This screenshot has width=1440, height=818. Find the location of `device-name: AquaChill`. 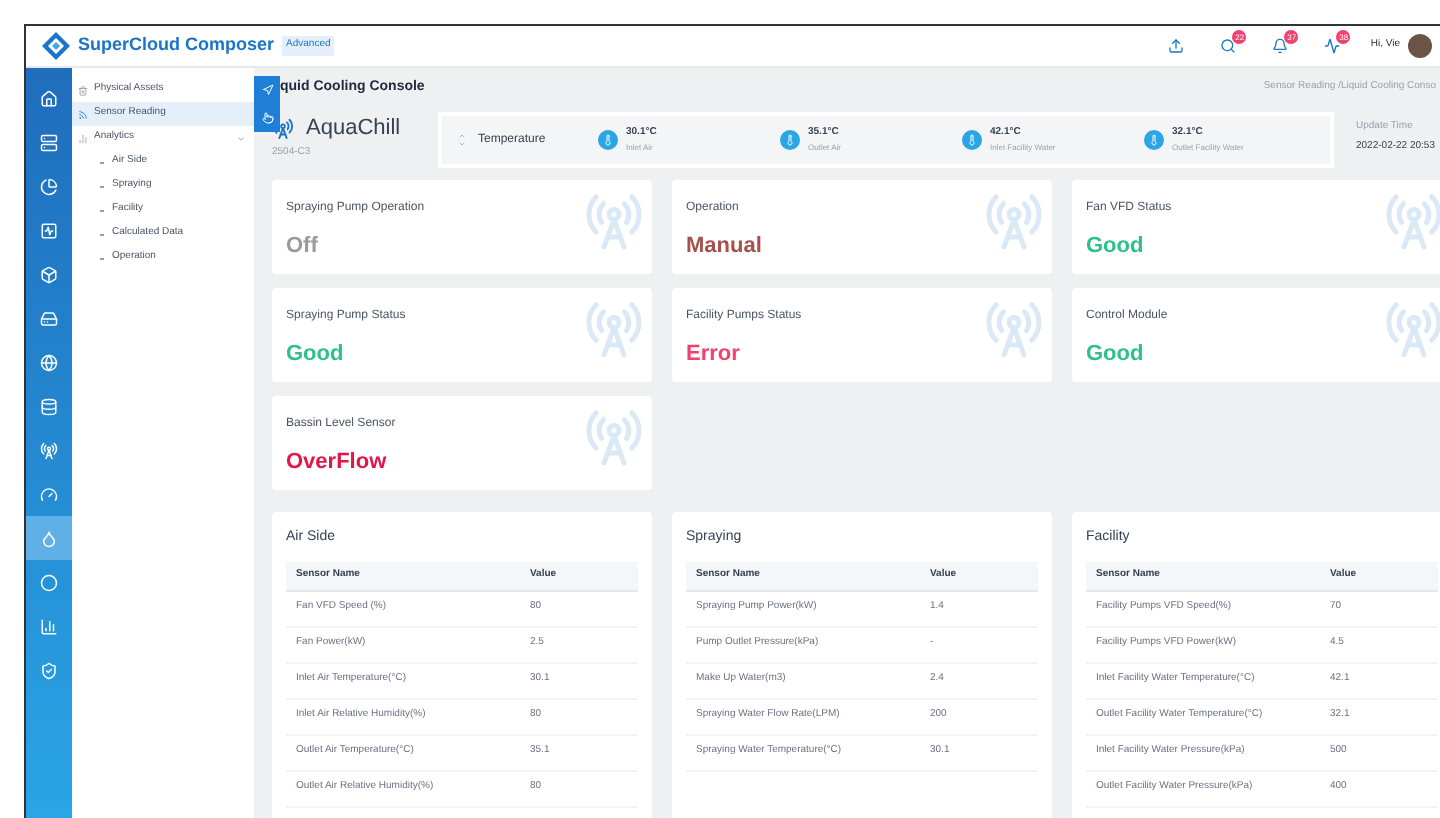

device-name: AquaChill is located at coordinates (353, 129).